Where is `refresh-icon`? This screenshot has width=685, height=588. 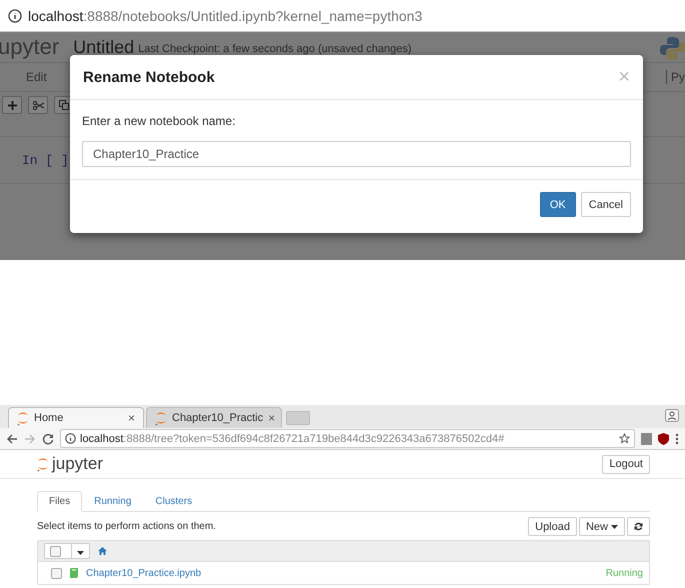 refresh-icon is located at coordinates (638, 526).